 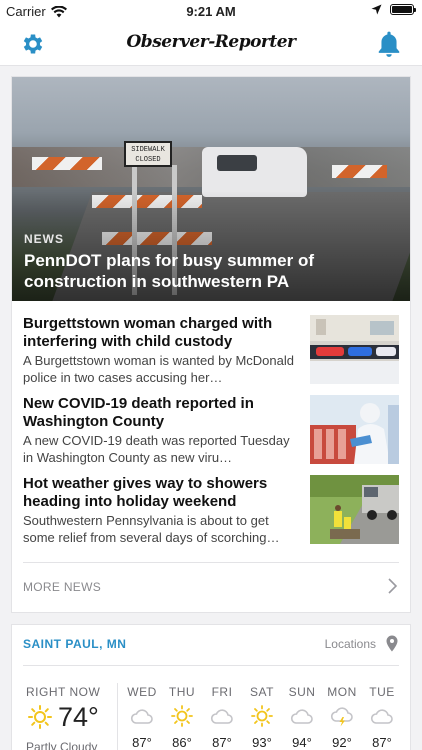 I want to click on weather-separator, so click(x=117, y=716).